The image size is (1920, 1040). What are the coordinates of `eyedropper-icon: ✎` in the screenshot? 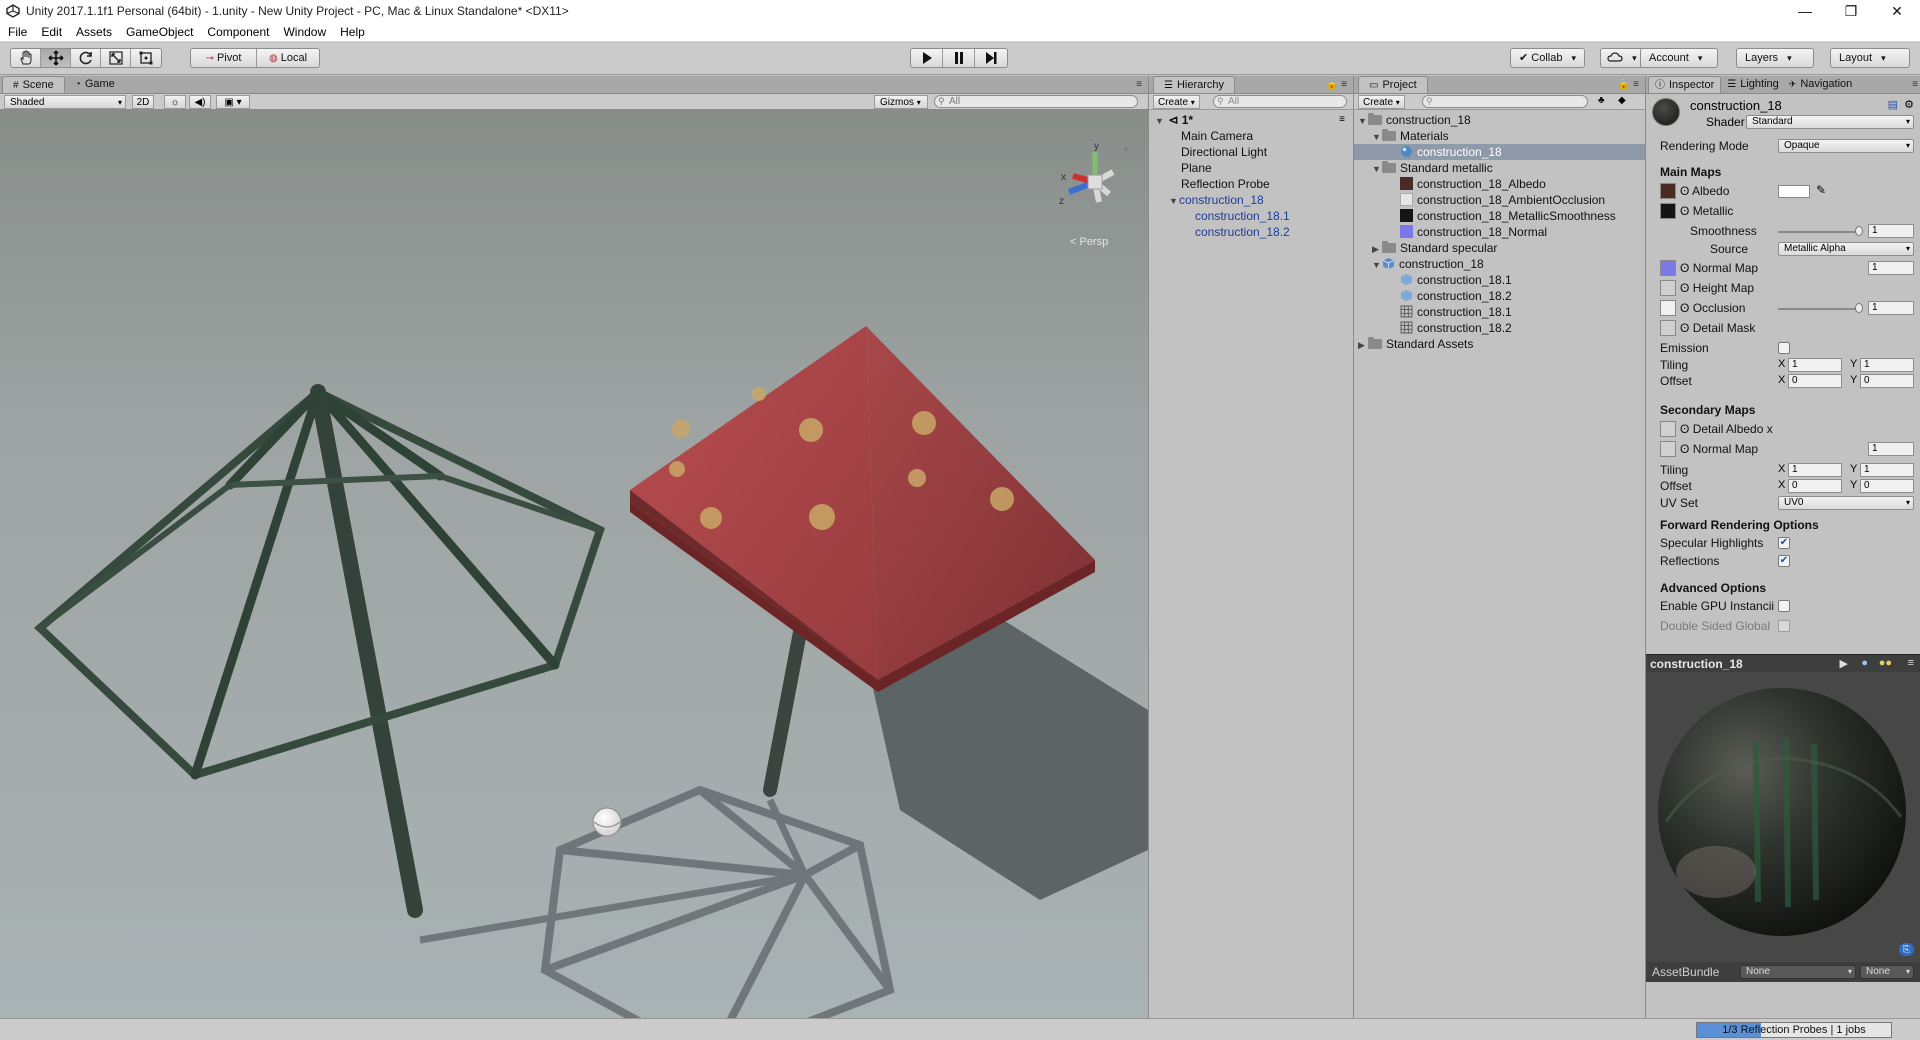 It's located at (1821, 190).